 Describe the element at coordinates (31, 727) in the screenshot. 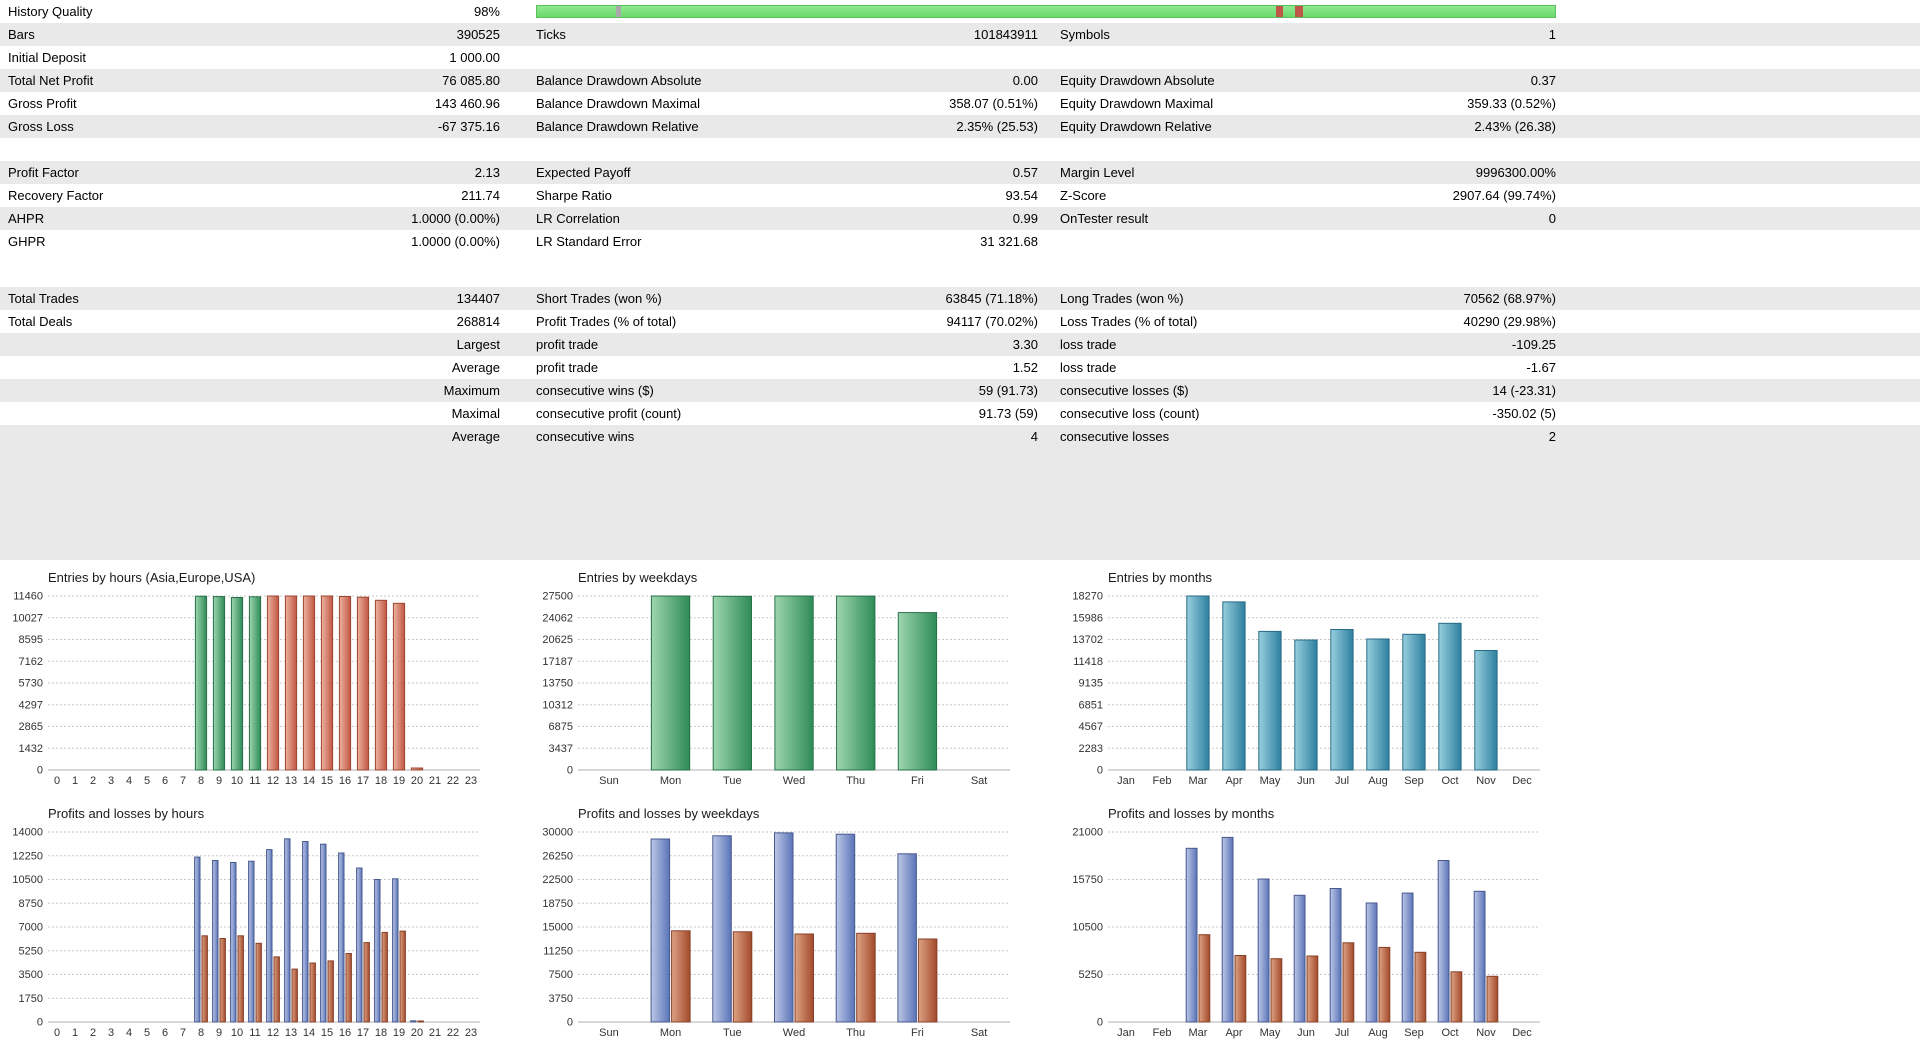

I see `svg-text: 2865` at that location.